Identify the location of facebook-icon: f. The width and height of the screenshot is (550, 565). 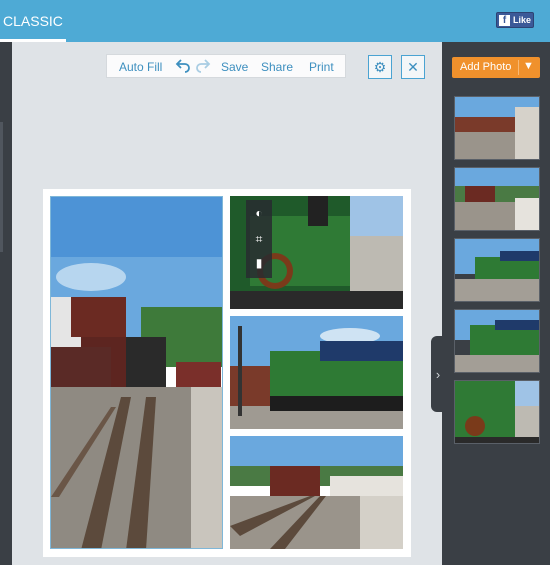
(504, 20).